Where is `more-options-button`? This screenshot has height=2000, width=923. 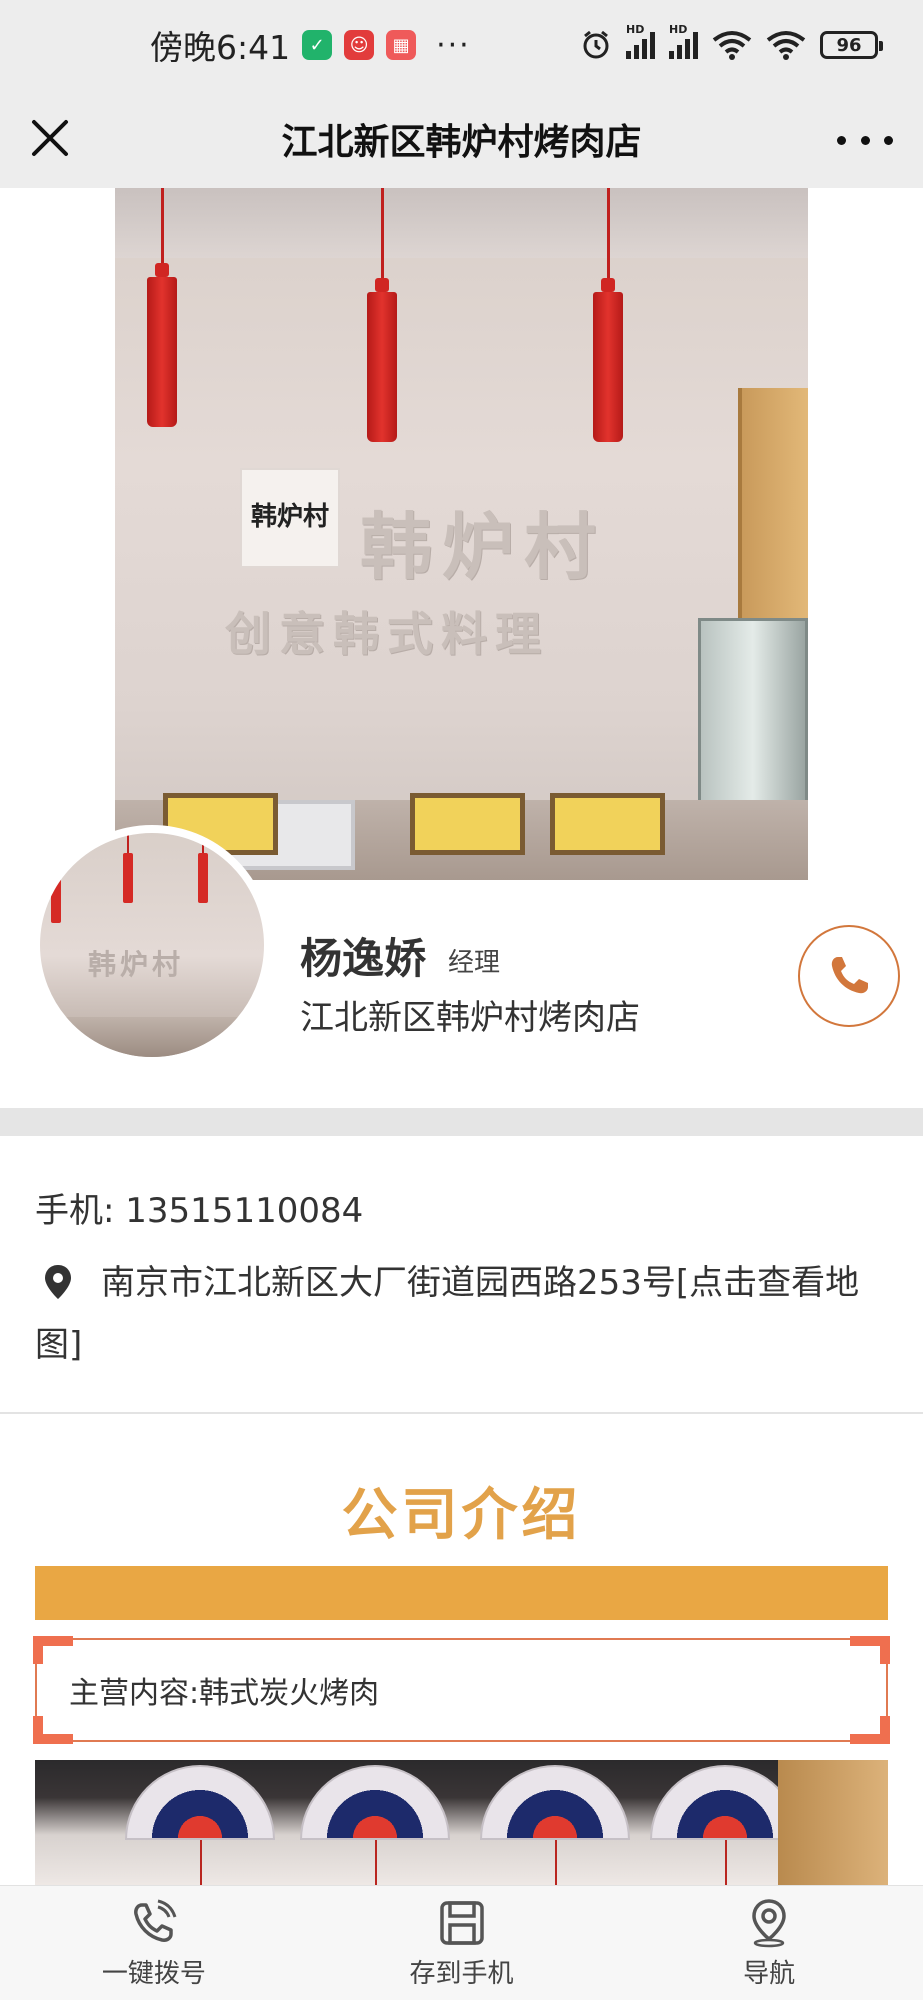
more-options-button is located at coordinates (865, 140).